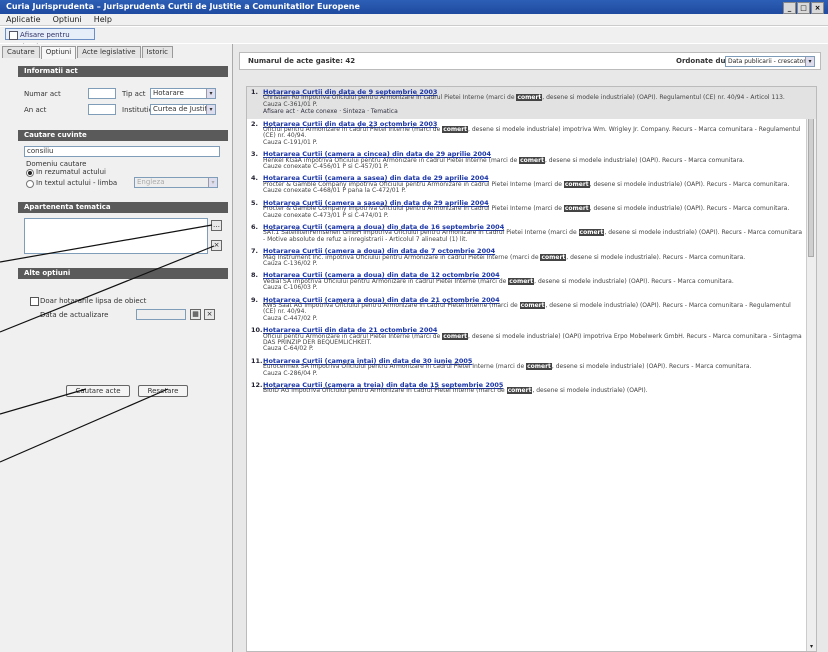  What do you see at coordinates (157, 52) in the screenshot?
I see `tab-istoric: Istoric` at bounding box center [157, 52].